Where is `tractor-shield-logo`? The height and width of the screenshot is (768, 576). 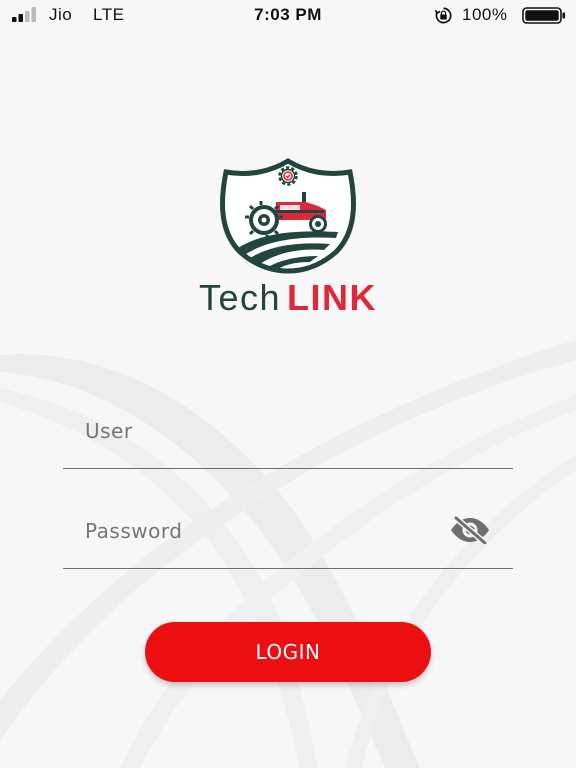
tractor-shield-logo is located at coordinates (288, 216).